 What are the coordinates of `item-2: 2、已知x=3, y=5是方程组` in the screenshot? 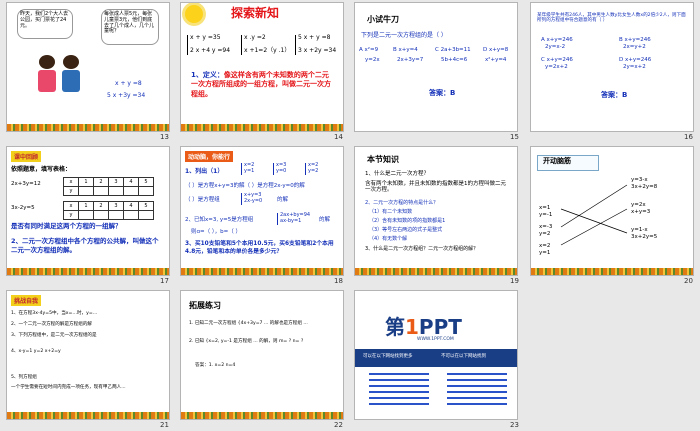 It's located at (219, 220).